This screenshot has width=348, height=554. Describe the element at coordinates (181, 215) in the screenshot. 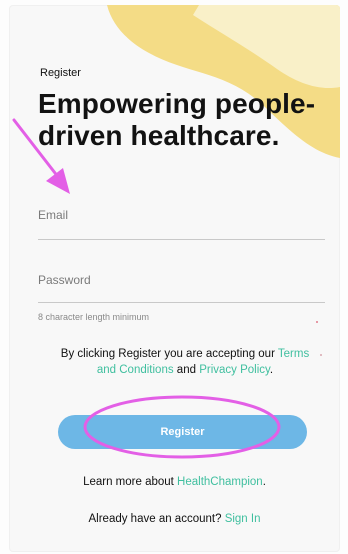

I see `email-field` at that location.